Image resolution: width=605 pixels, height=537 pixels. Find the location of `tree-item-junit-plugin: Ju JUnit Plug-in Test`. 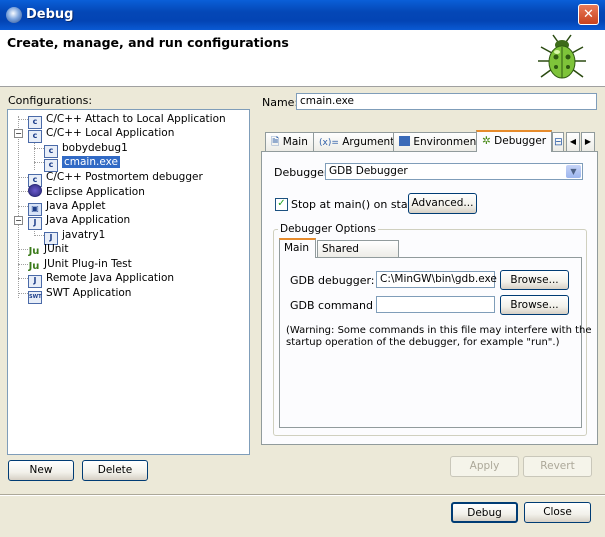

tree-item-junit-plugin: Ju JUnit Plug-in Test is located at coordinates (80, 264).